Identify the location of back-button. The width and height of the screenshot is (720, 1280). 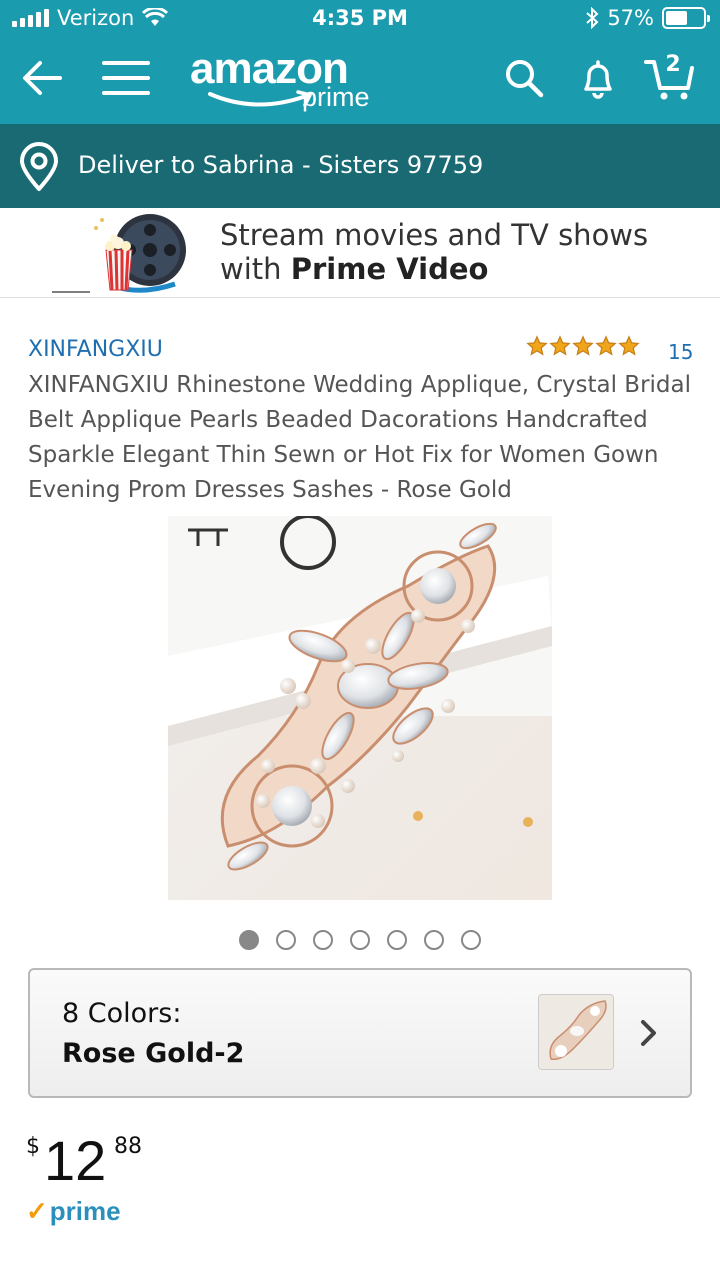
(42, 78).